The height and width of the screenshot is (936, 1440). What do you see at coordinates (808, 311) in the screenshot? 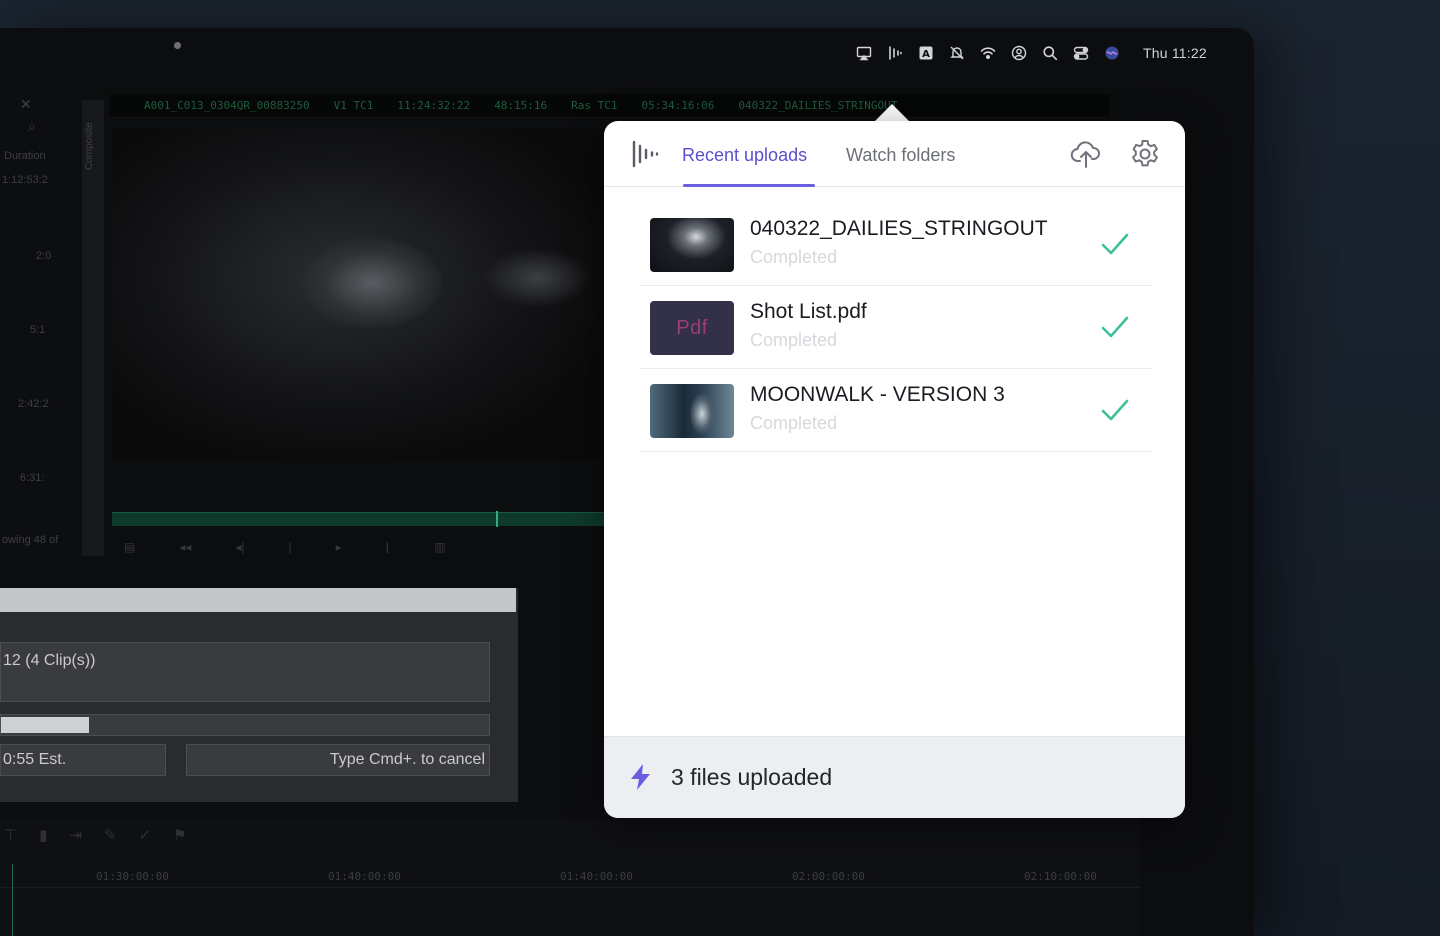
I see `file-name: Shot List.pdf` at bounding box center [808, 311].